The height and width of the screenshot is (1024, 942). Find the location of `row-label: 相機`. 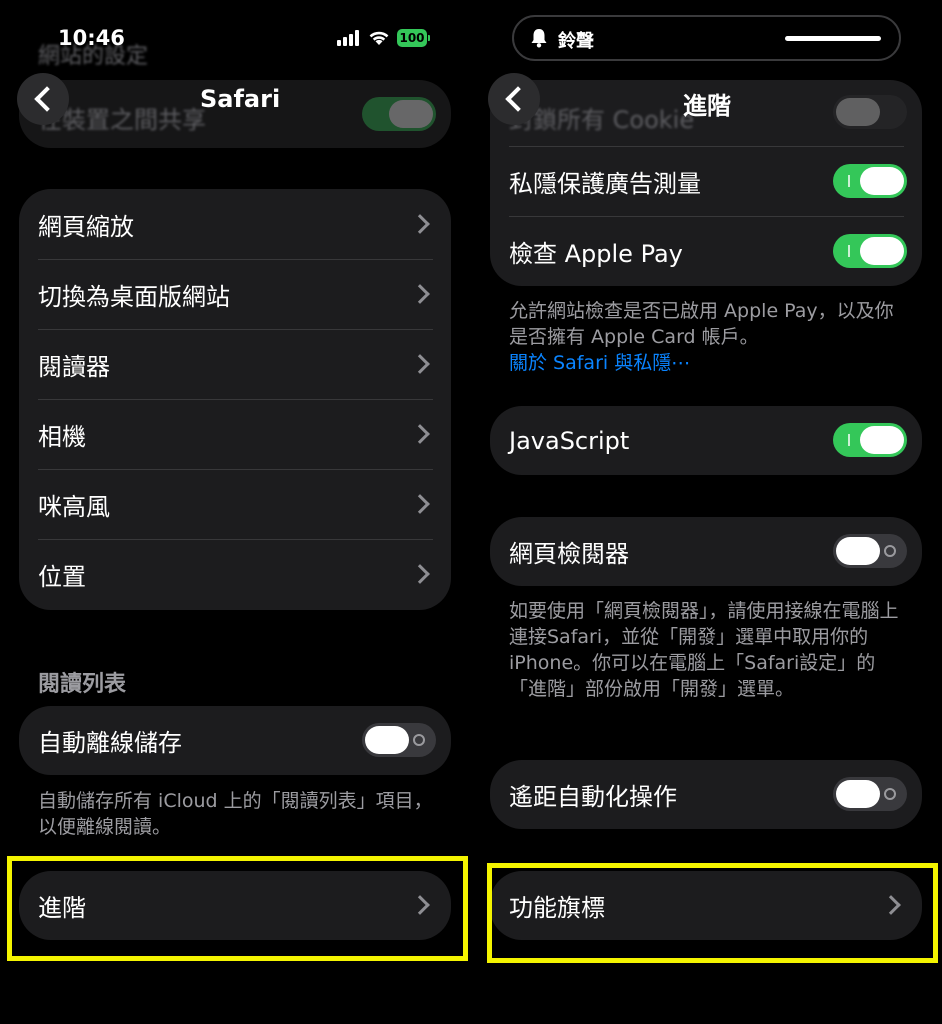

row-label: 相機 is located at coordinates (62, 436).